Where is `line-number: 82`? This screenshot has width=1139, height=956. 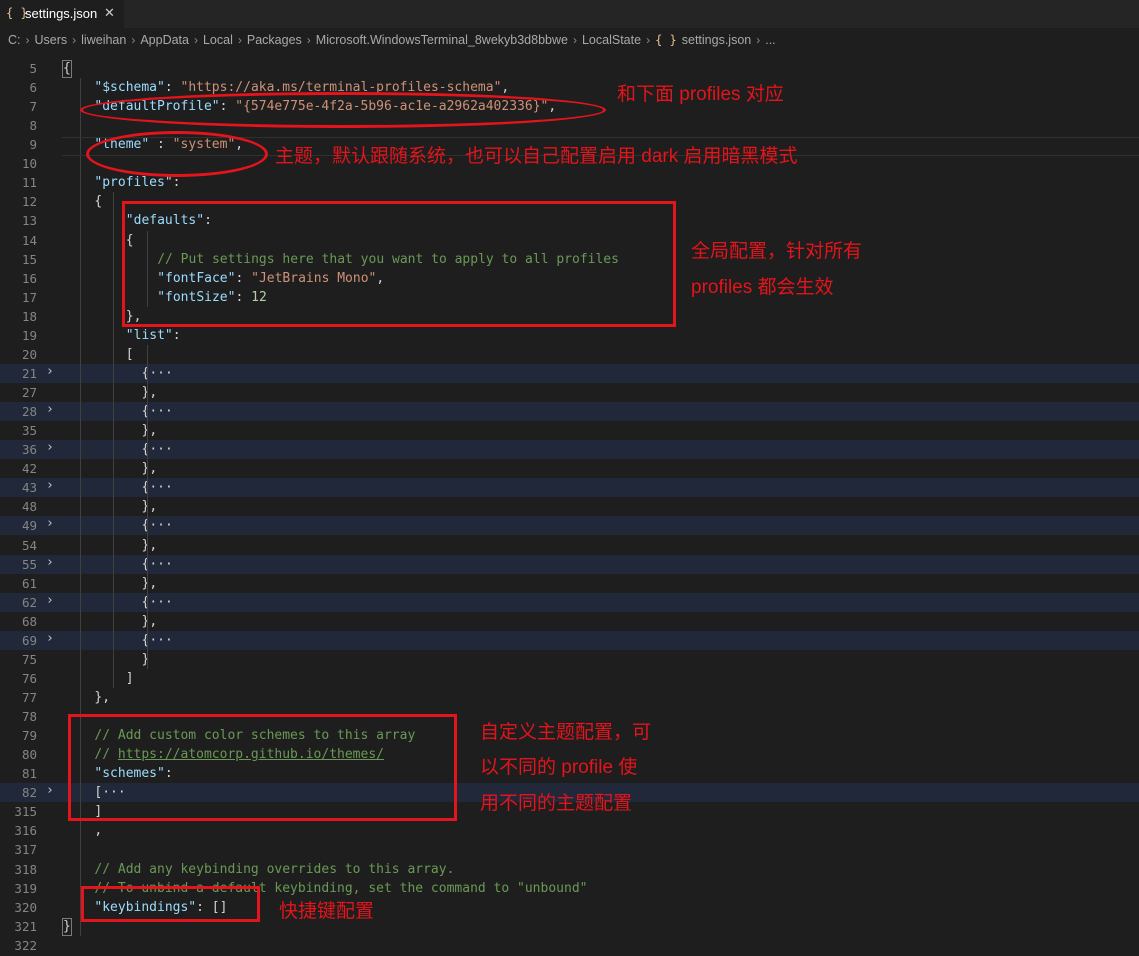
line-number: 82 is located at coordinates (29, 793).